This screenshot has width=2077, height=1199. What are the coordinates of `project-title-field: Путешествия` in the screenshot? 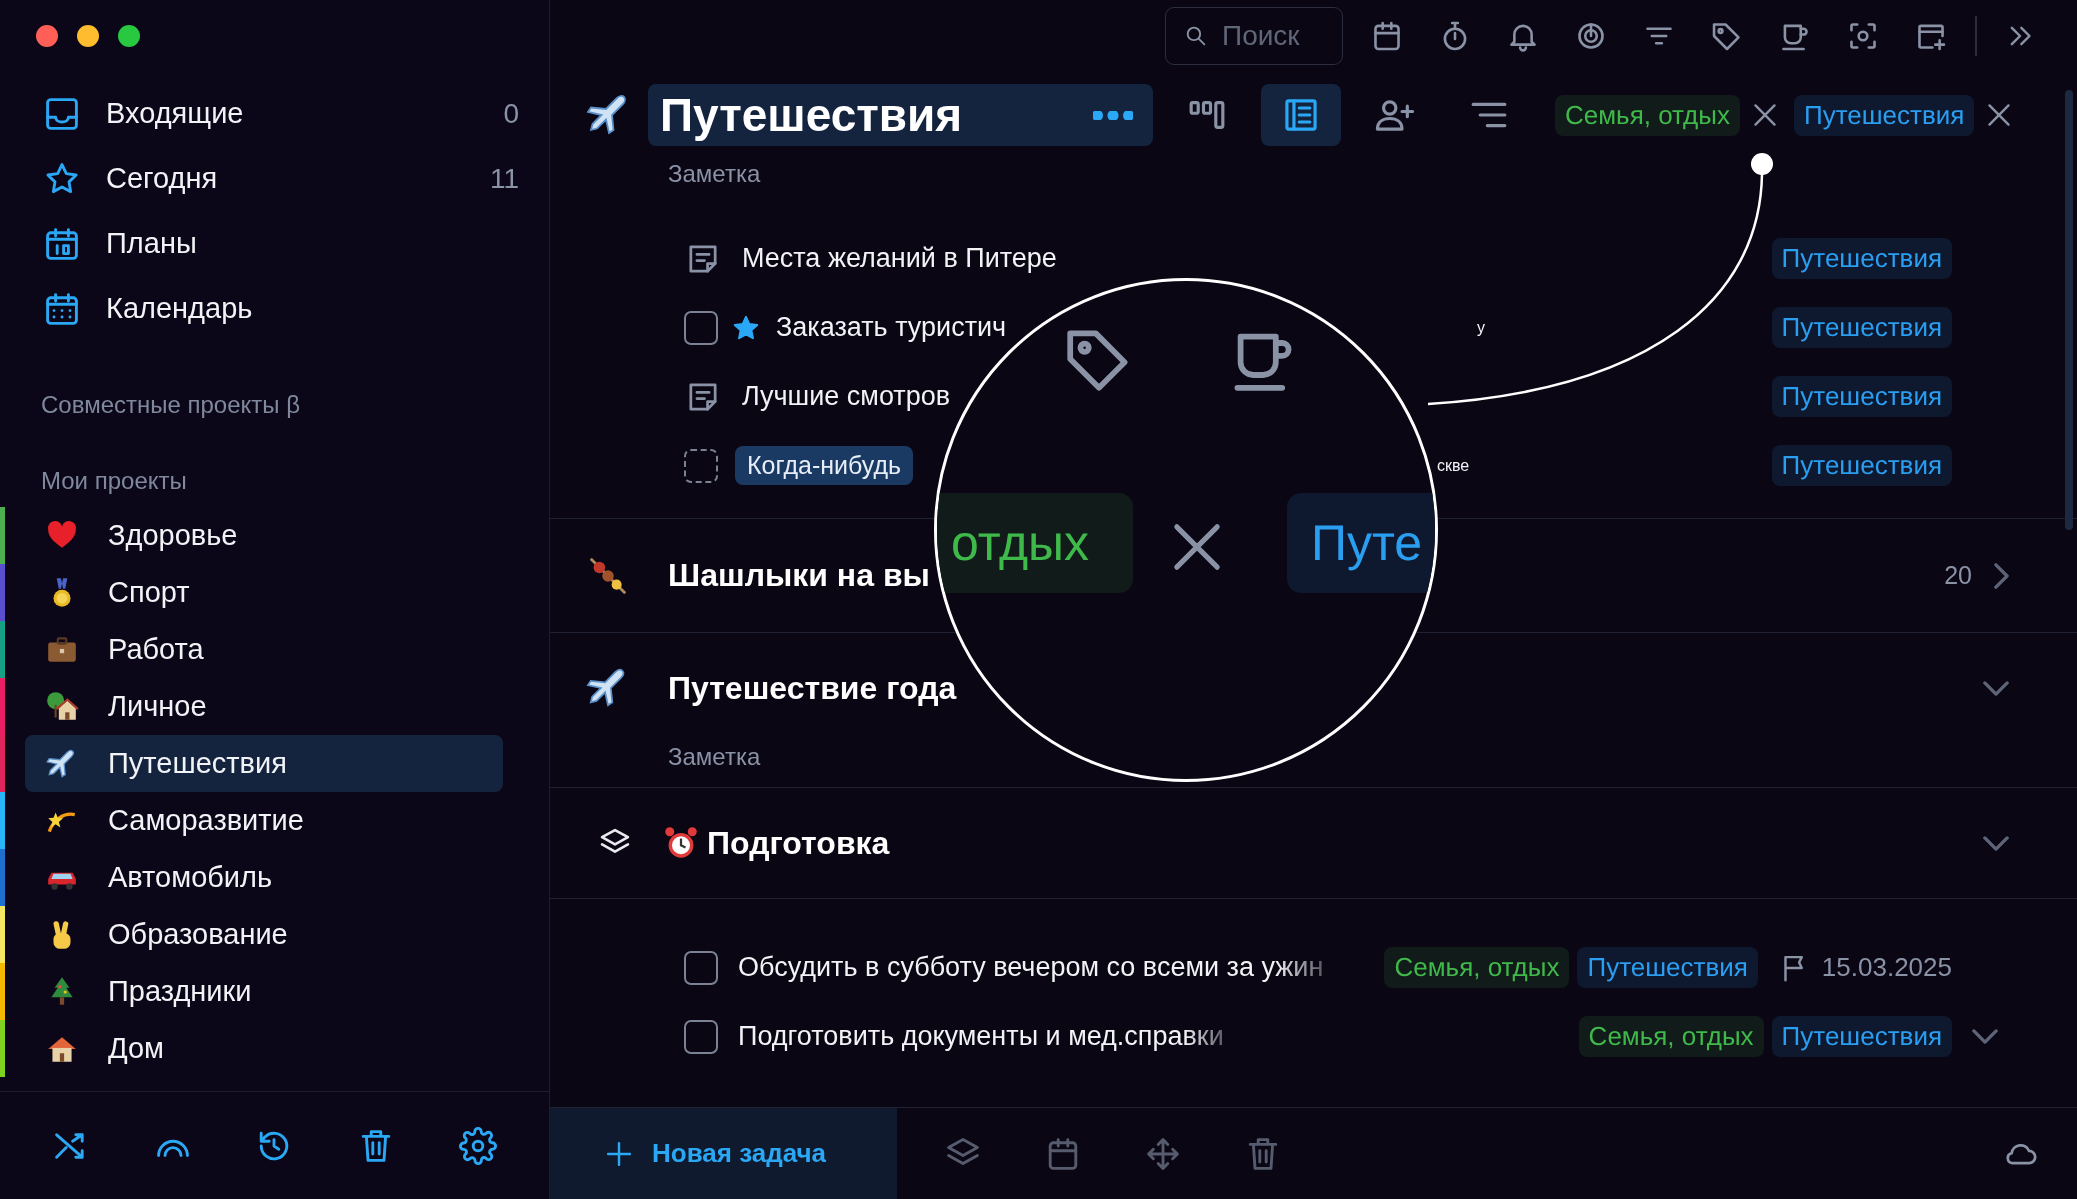 It's located at (900, 115).